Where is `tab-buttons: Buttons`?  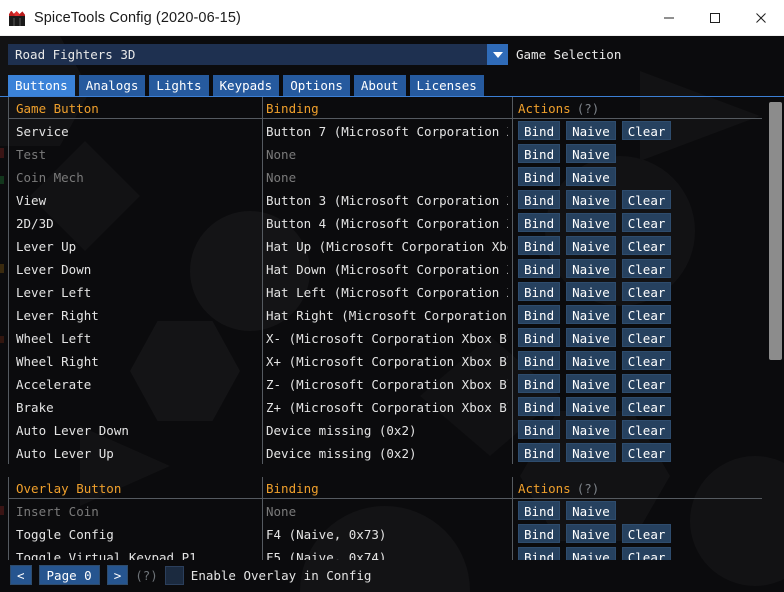
tab-buttons: Buttons is located at coordinates (41, 85).